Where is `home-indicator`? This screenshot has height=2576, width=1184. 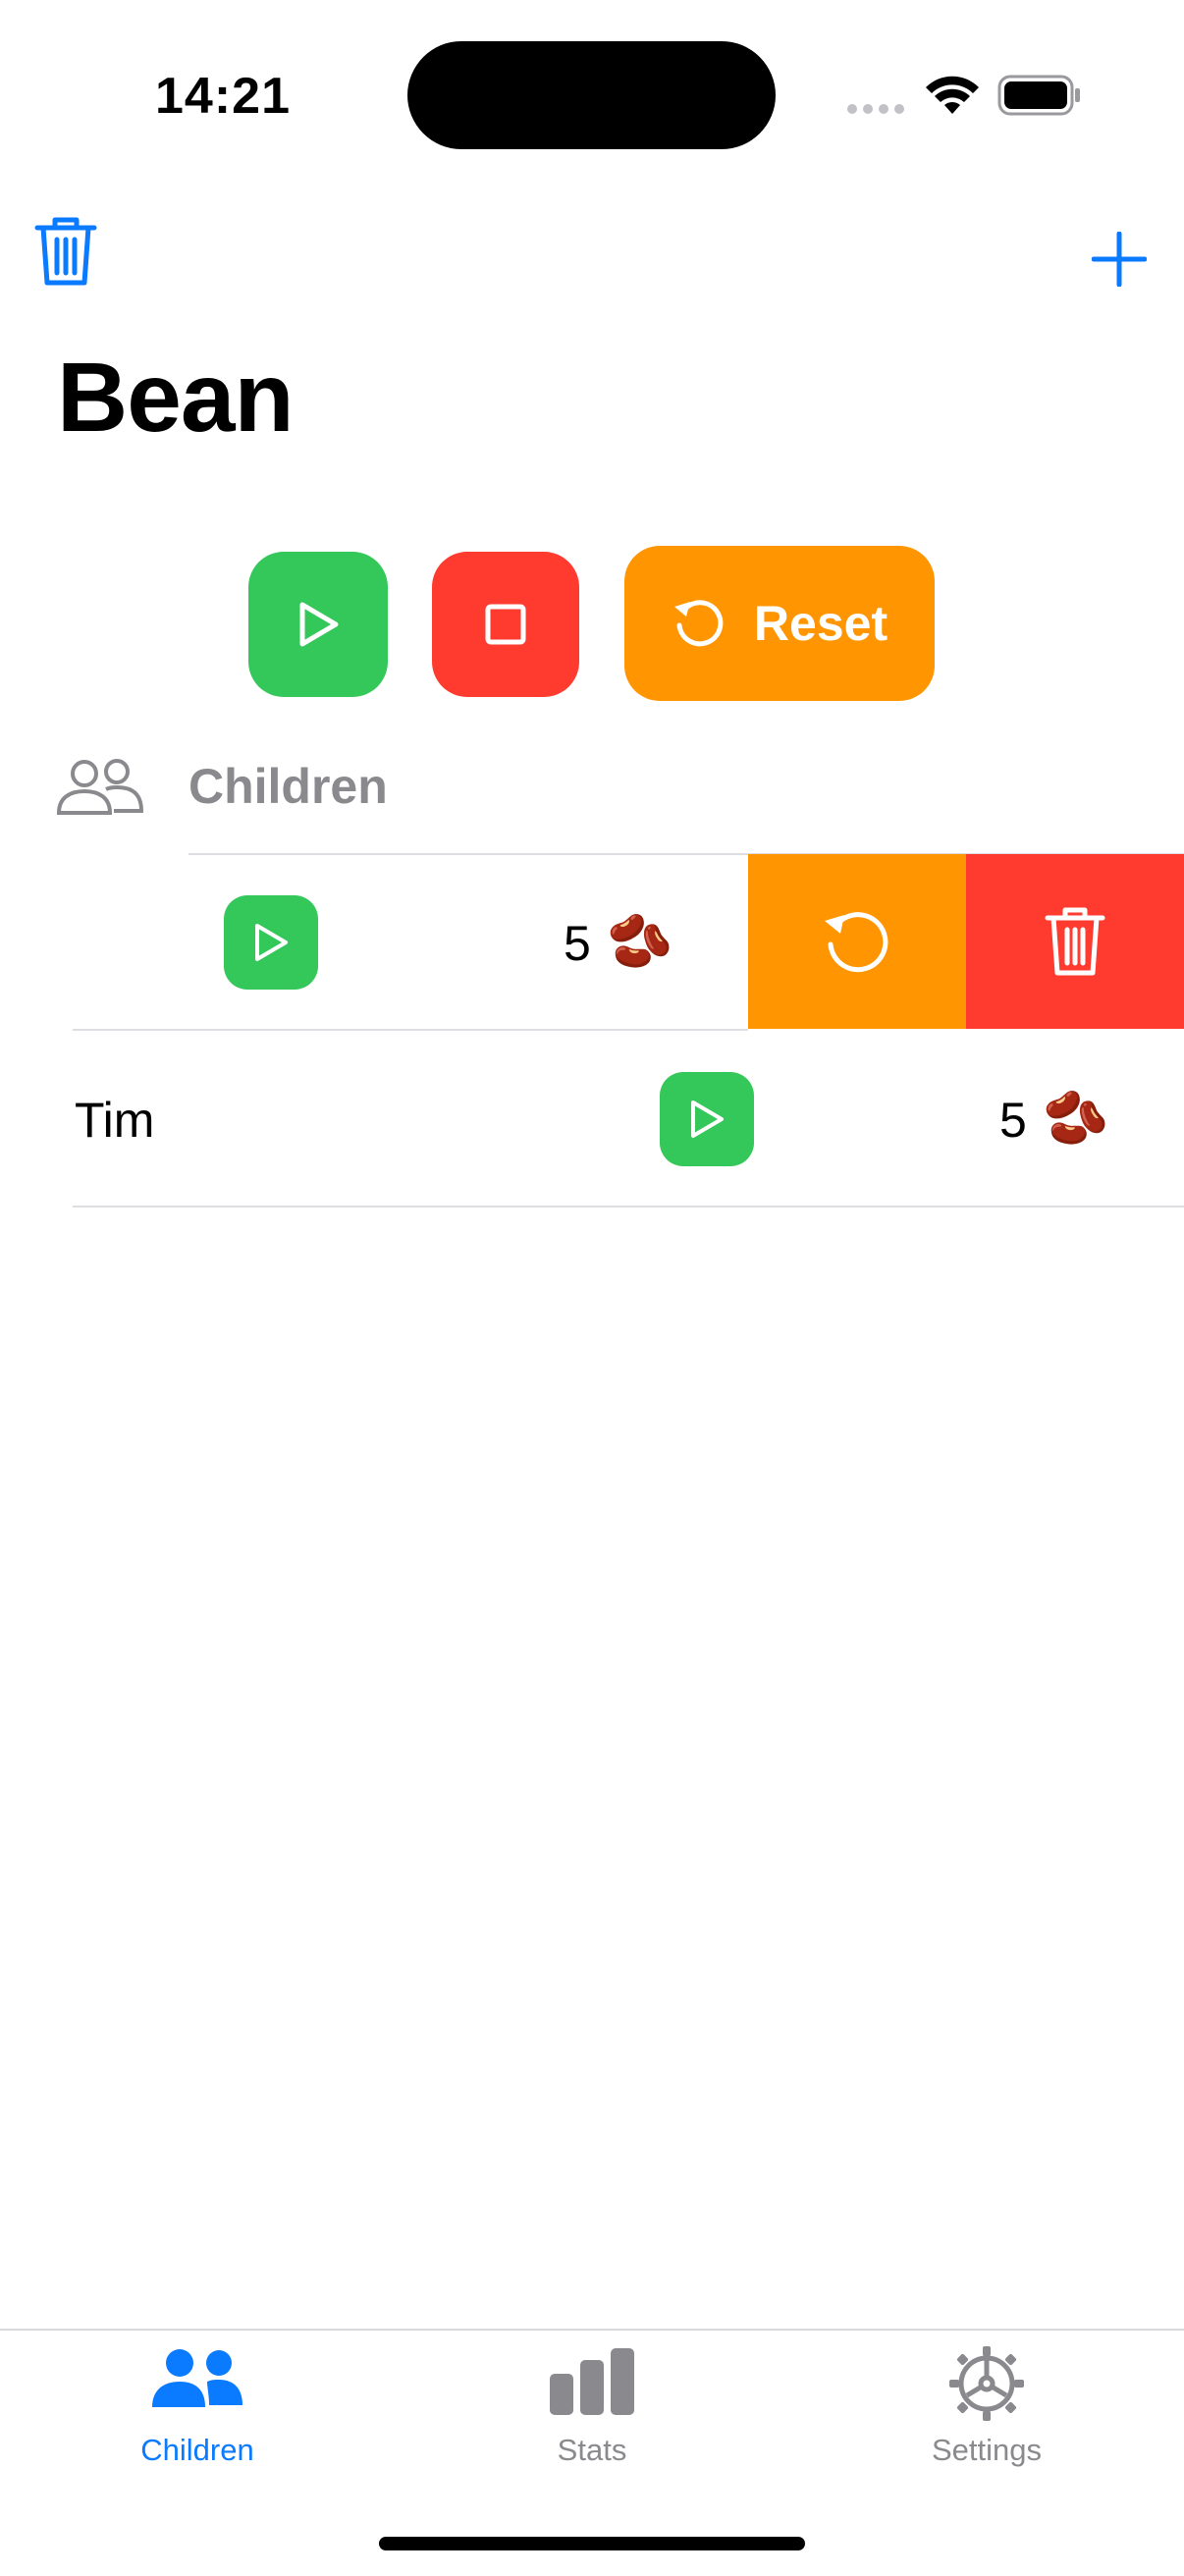 home-indicator is located at coordinates (592, 2543).